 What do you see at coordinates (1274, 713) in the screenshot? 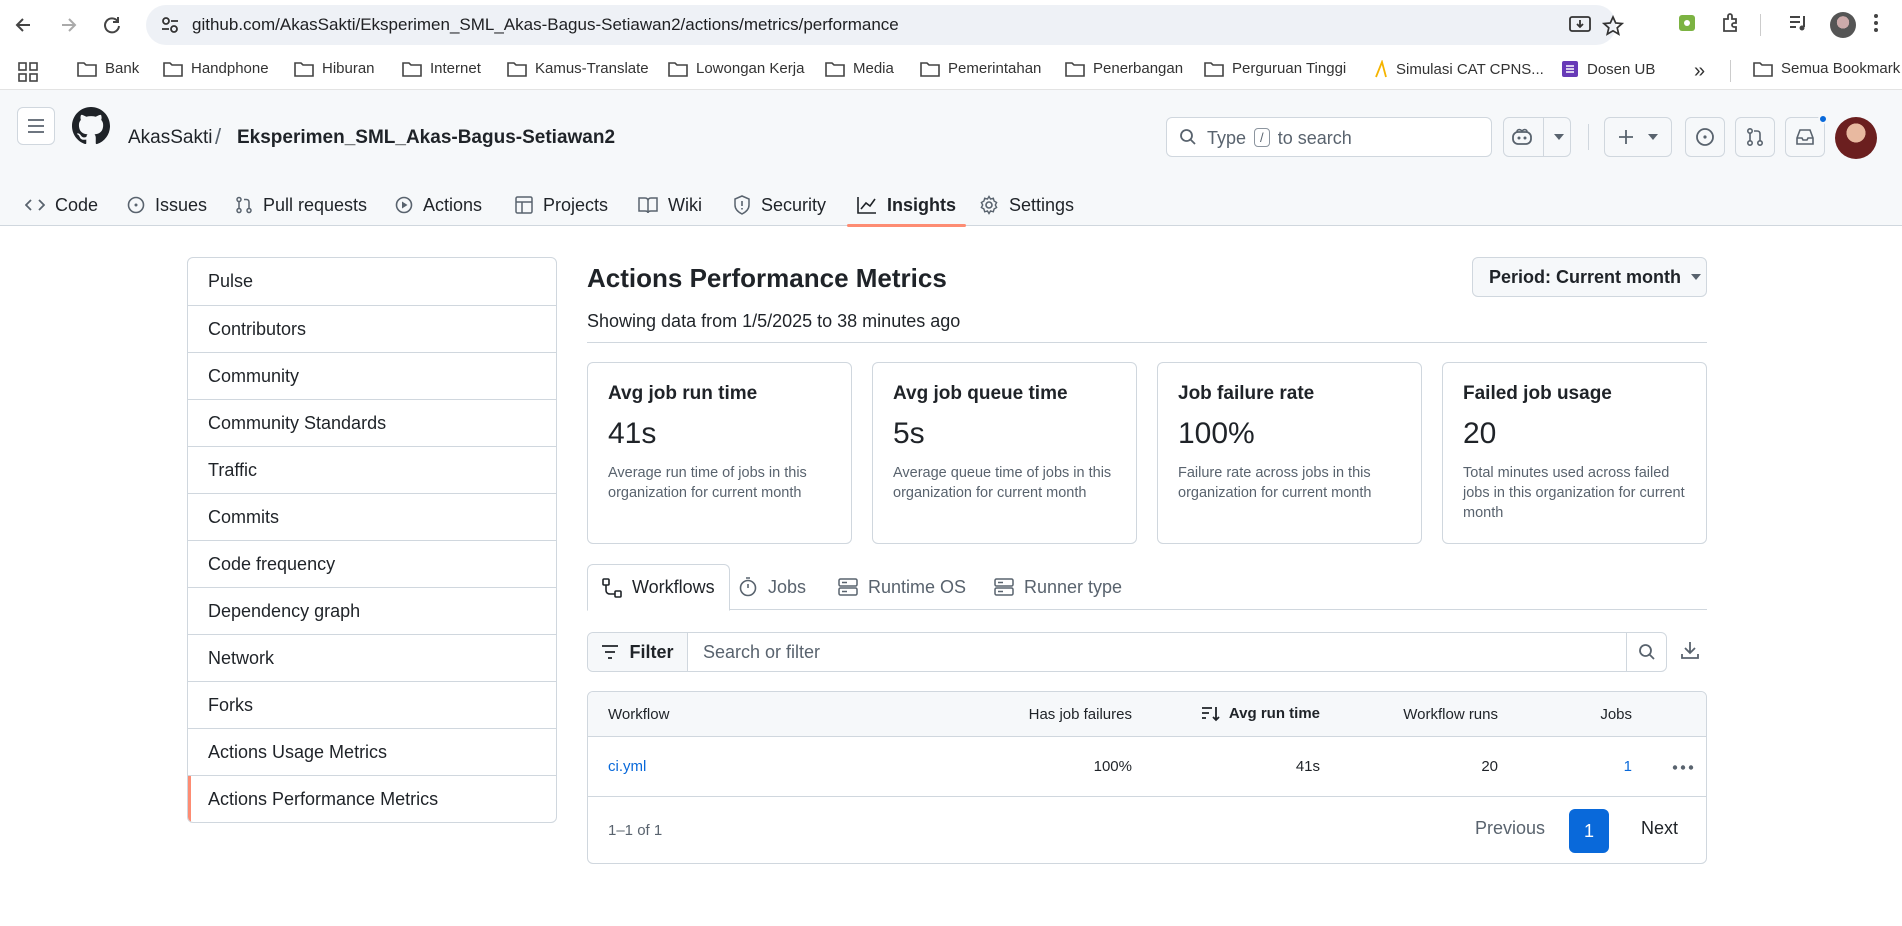
I see `column-label: Avg run time` at bounding box center [1274, 713].